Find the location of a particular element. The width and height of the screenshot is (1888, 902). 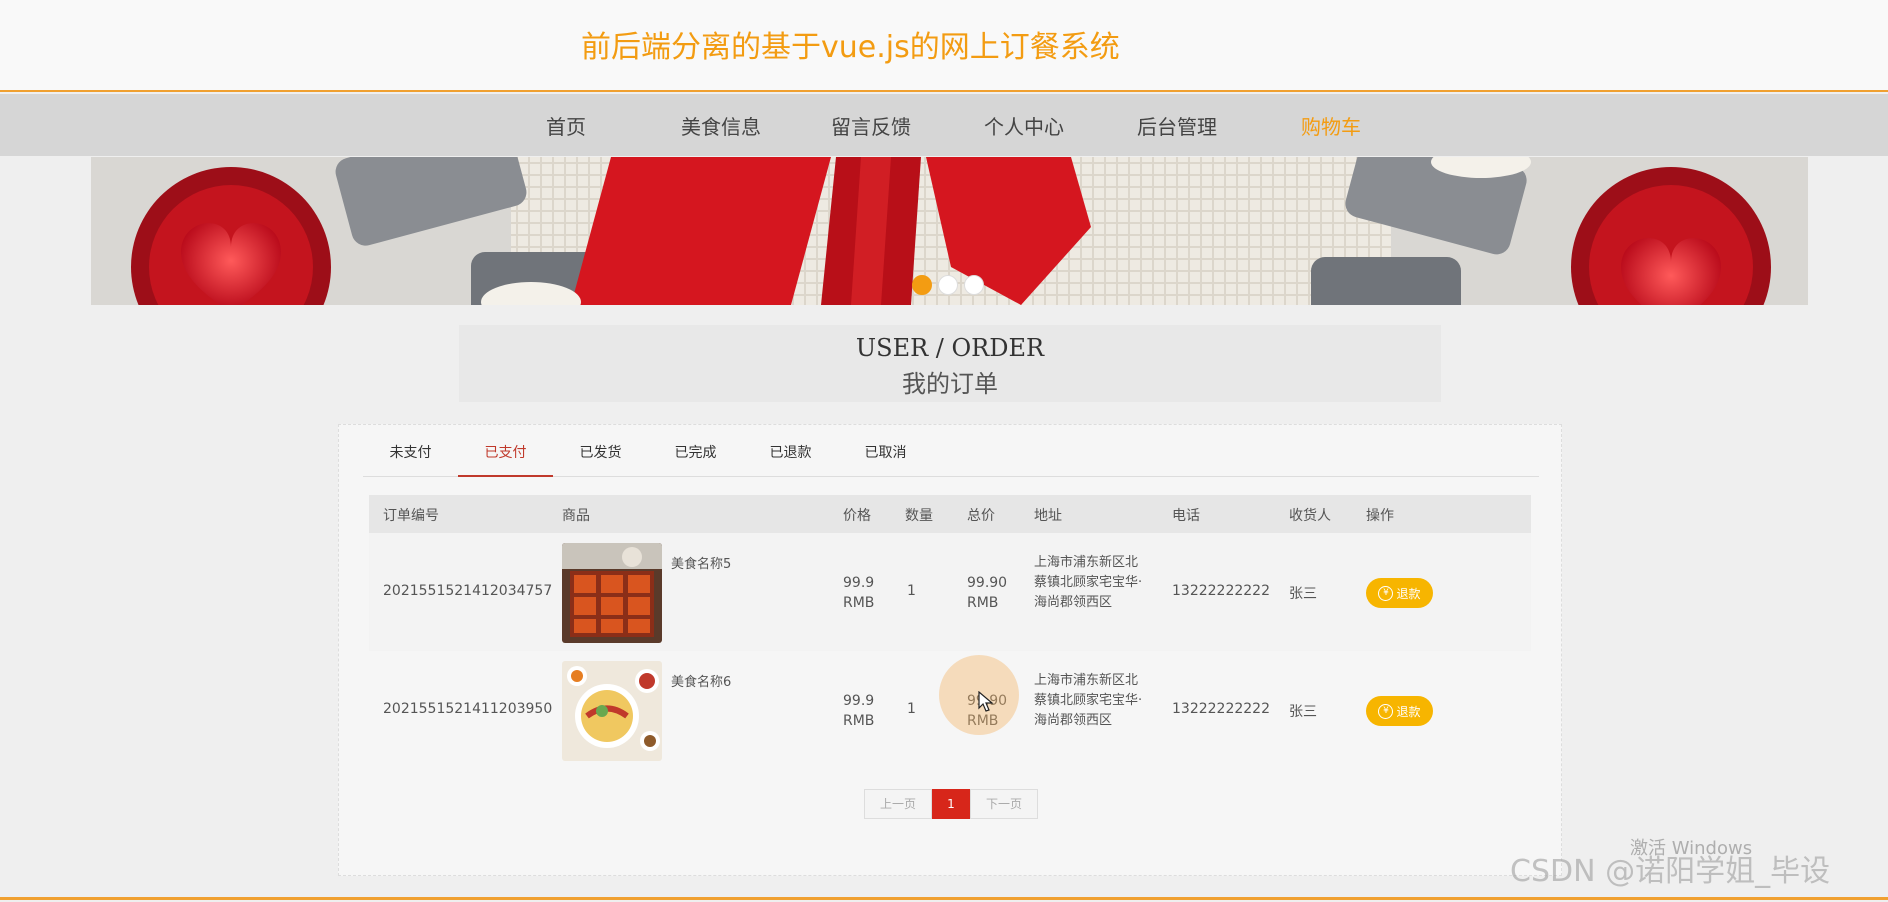

carousel-dots is located at coordinates (948, 286).